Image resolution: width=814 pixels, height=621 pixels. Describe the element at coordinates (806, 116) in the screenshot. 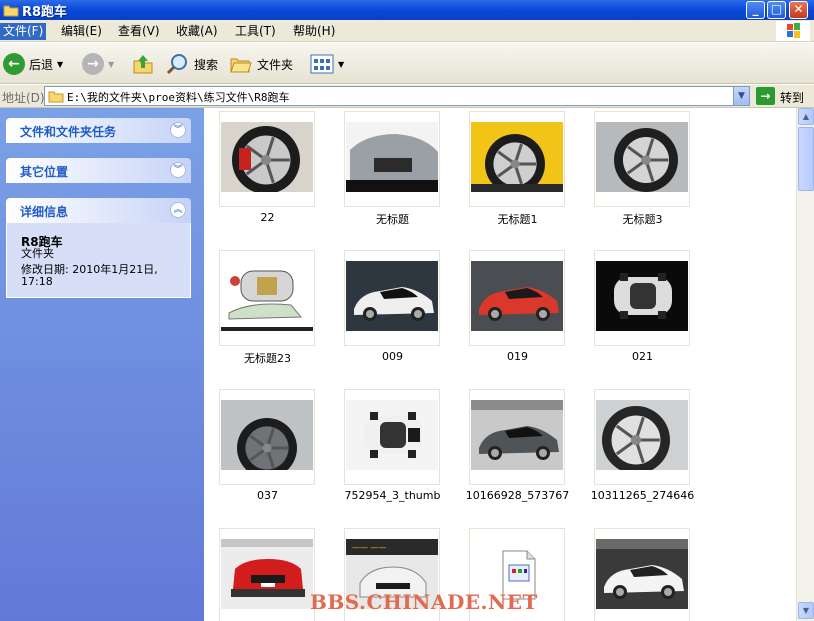

I see `scroll-up-button: ▲` at that location.